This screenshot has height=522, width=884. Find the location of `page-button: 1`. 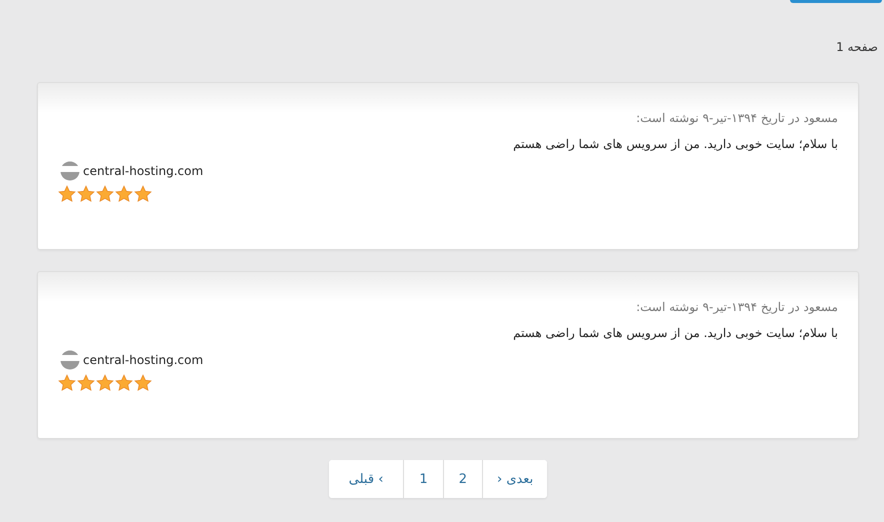

page-button: 1 is located at coordinates (423, 479).